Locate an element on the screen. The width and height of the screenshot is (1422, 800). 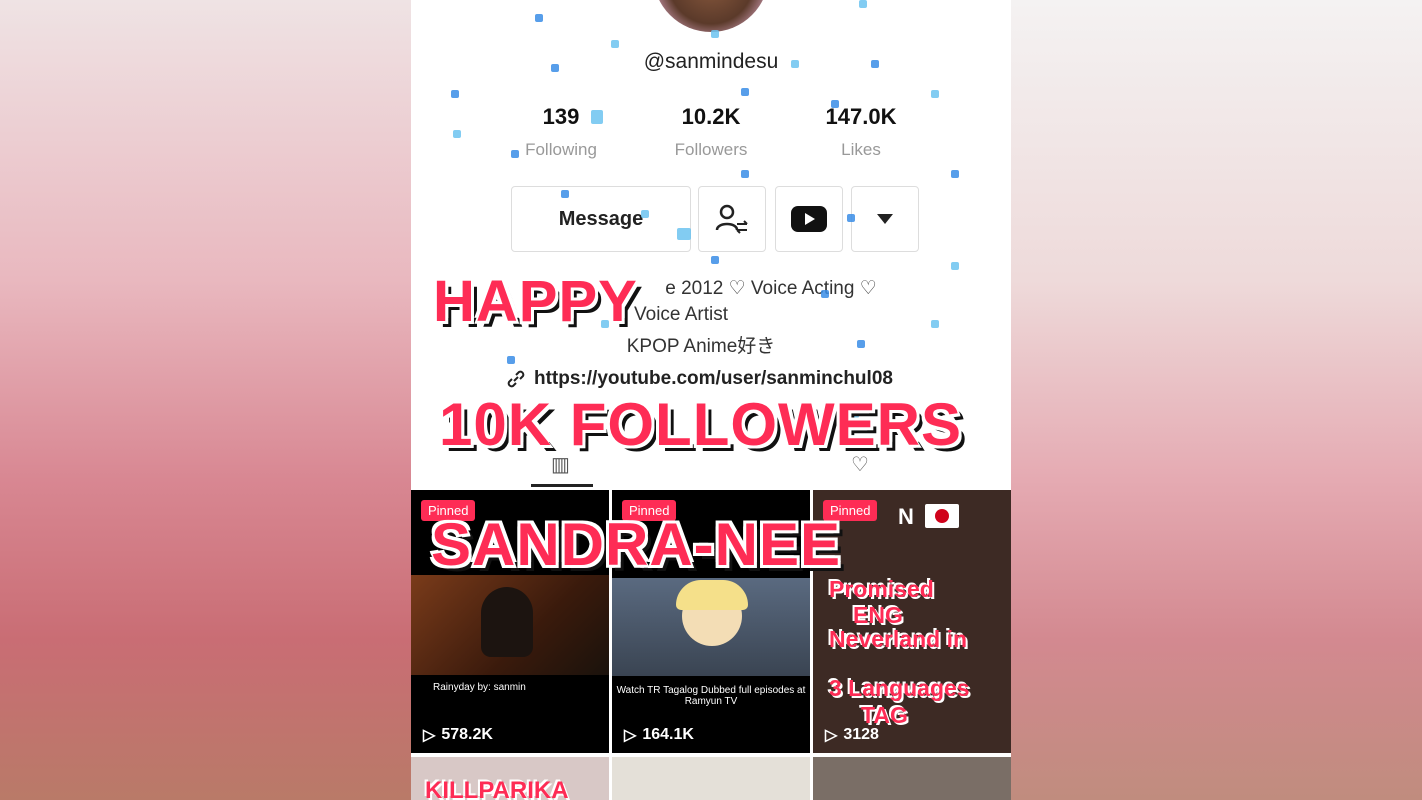
message-button: Message is located at coordinates (601, 219).